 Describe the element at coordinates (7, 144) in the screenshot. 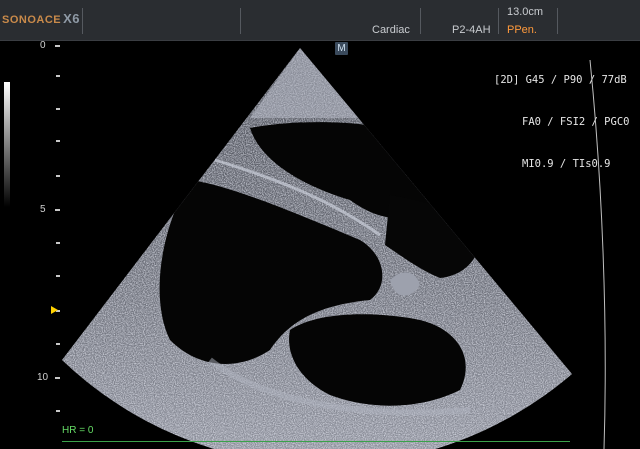

I see `grayscale-bar-icon` at that location.